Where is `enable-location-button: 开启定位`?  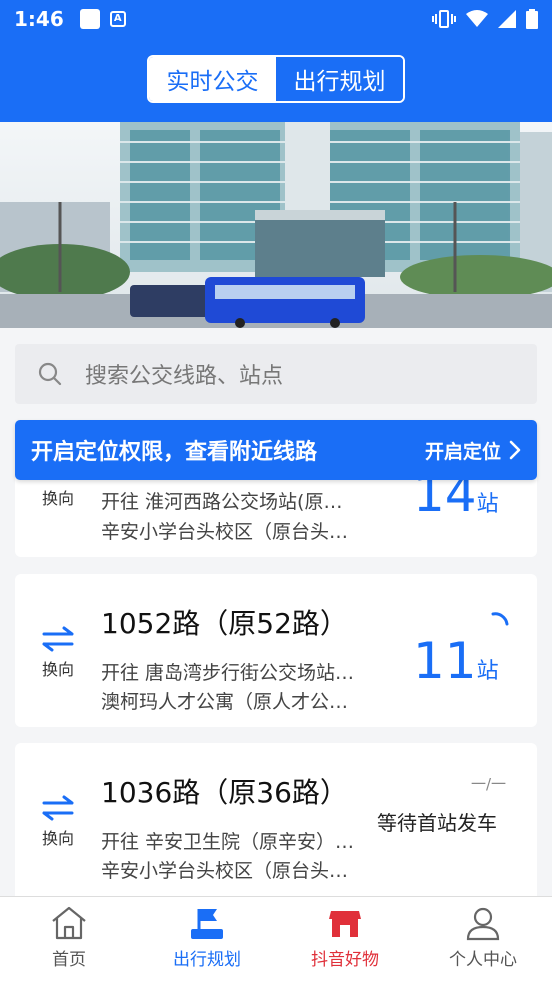
enable-location-button: 开启定位 is located at coordinates (473, 450).